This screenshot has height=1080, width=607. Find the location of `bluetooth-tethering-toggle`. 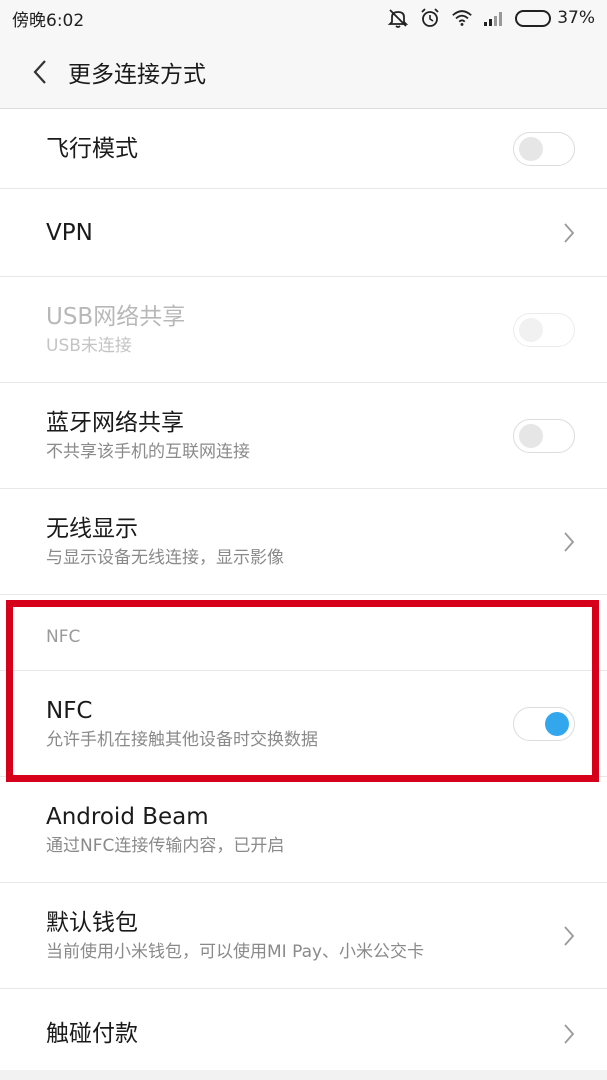

bluetooth-tethering-toggle is located at coordinates (544, 435).